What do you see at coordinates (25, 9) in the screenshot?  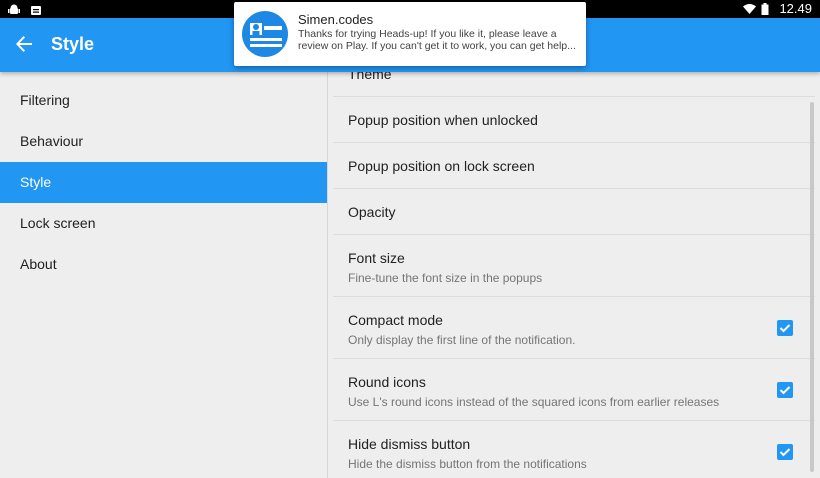 I see `status-bar-left-icons` at bounding box center [25, 9].